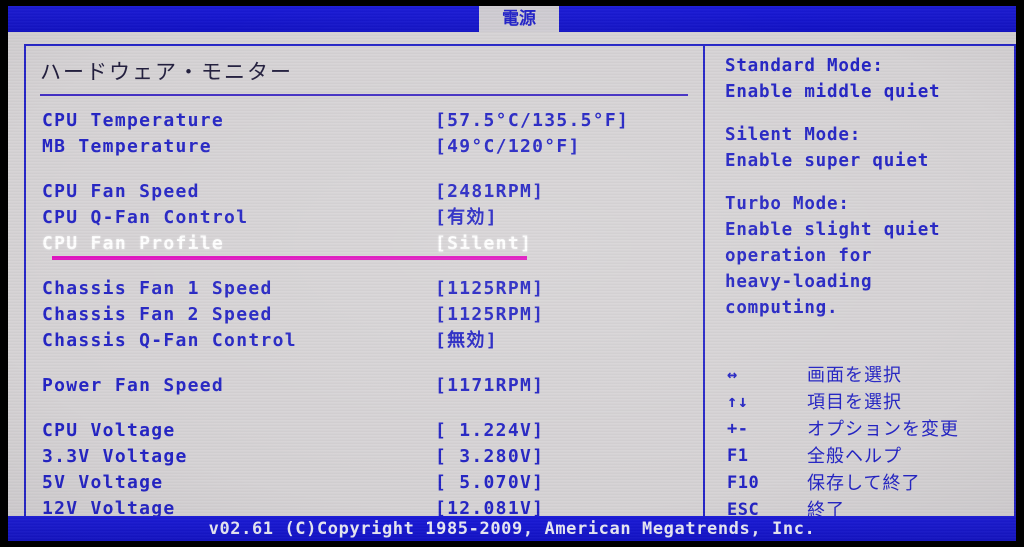  What do you see at coordinates (166, 72) in the screenshot?
I see `page-title: ハードウェア・モニター` at bounding box center [166, 72].